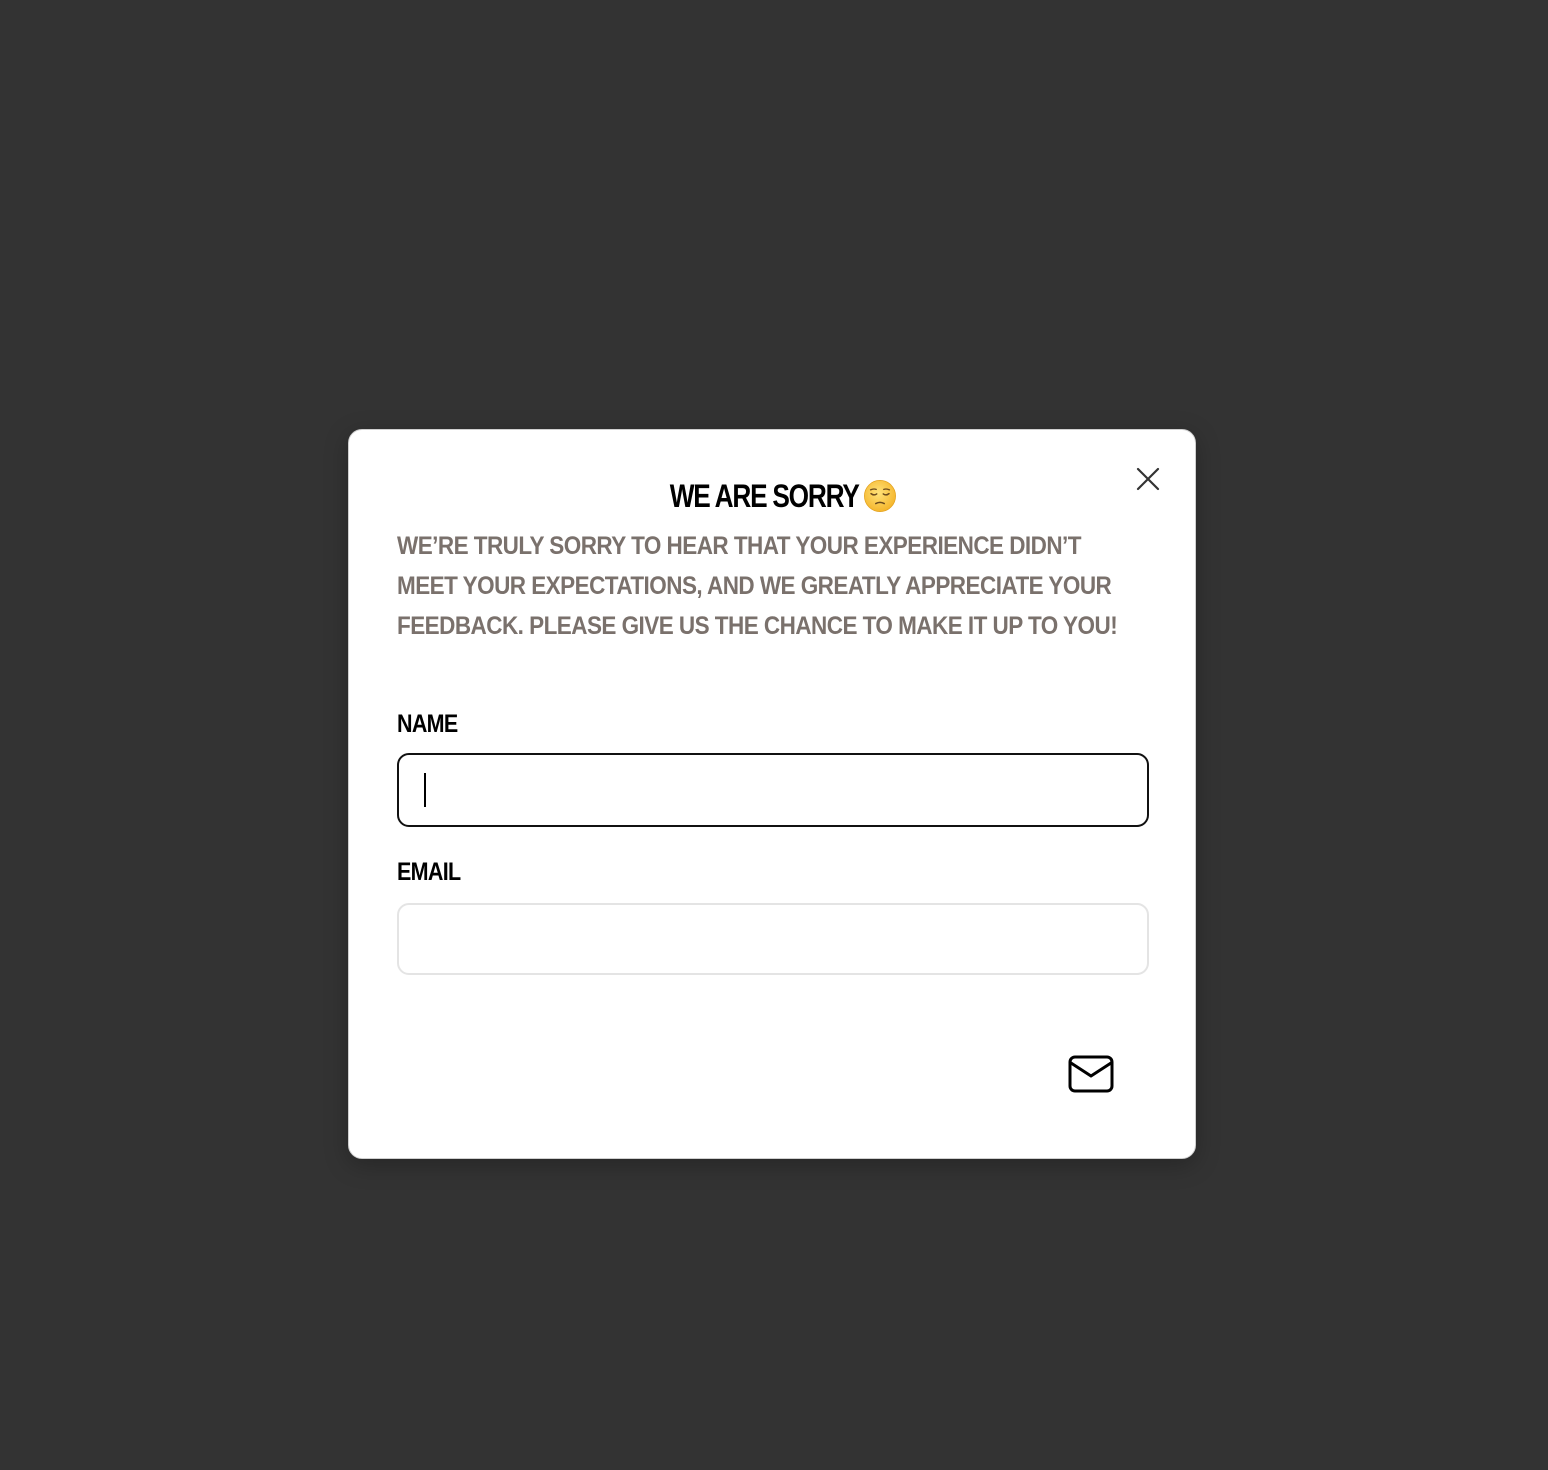 This screenshot has height=1470, width=1548. I want to click on send-feedback-button, so click(1091, 1074).